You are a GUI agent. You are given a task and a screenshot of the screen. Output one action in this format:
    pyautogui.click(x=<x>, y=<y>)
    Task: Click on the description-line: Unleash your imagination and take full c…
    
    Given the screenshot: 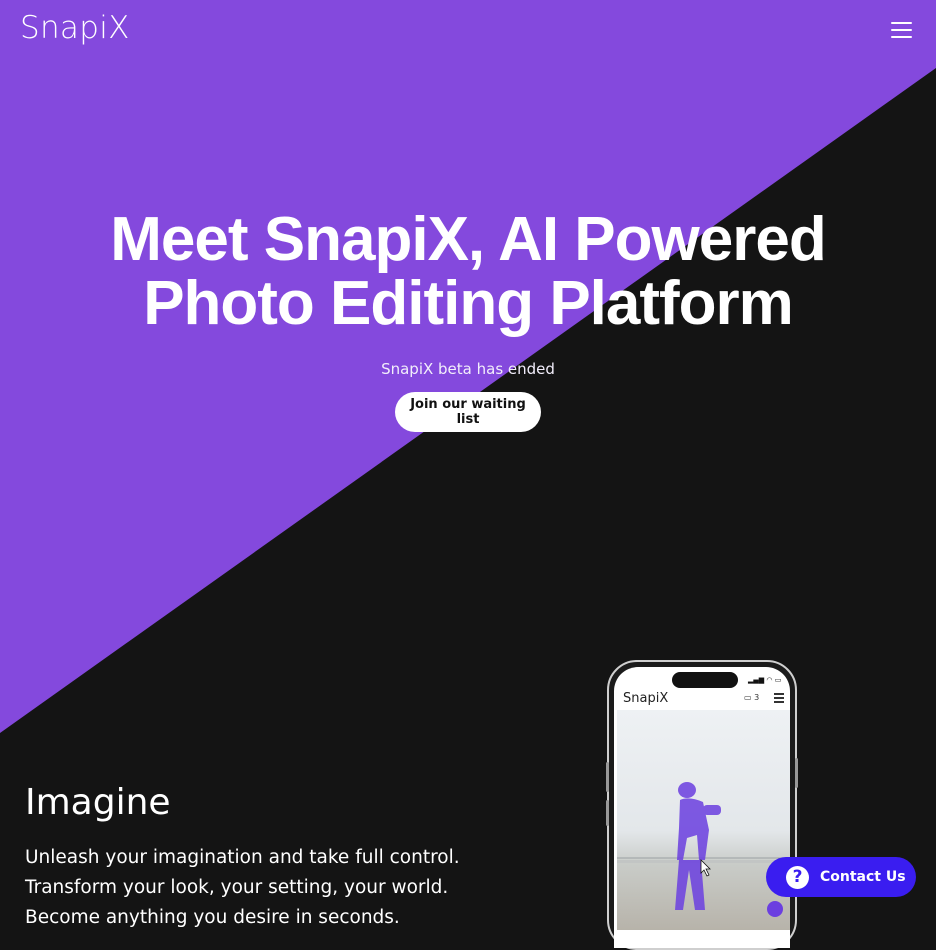 What is the action you would take?
    pyautogui.click(x=242, y=857)
    